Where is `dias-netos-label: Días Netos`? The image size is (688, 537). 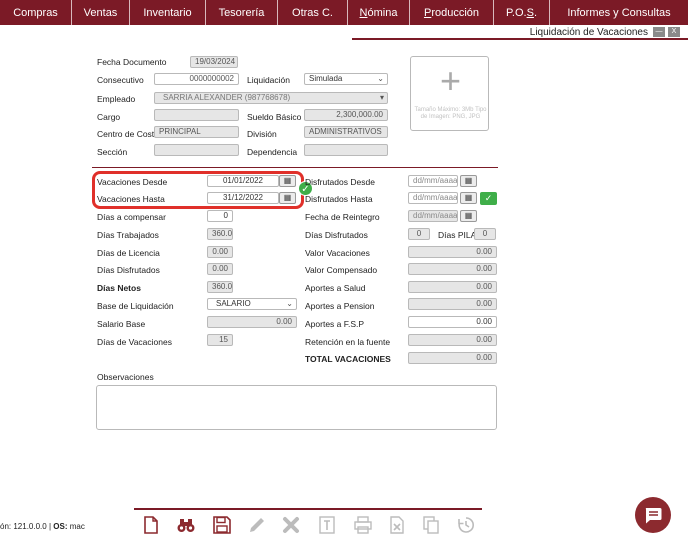 dias-netos-label: Días Netos is located at coordinates (119, 288).